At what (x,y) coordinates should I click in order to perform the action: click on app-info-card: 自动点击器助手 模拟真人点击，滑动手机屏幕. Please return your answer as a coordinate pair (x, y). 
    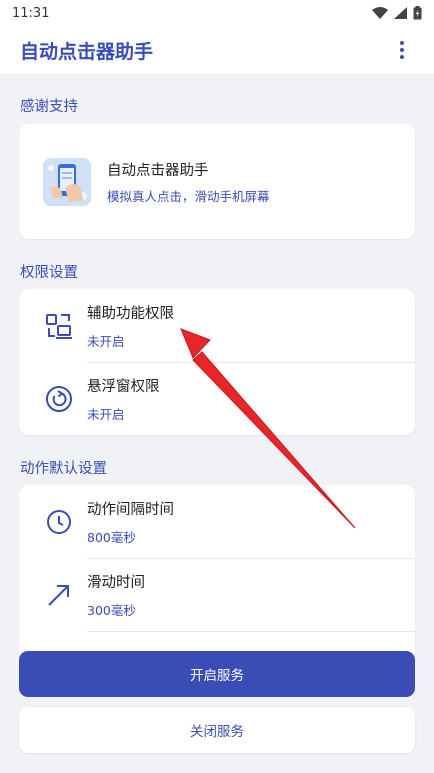
    Looking at the image, I should click on (217, 181).